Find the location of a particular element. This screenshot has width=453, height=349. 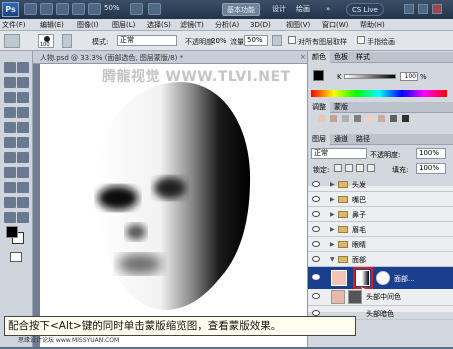

menu-3d: 3D(D) is located at coordinates (260, 25).